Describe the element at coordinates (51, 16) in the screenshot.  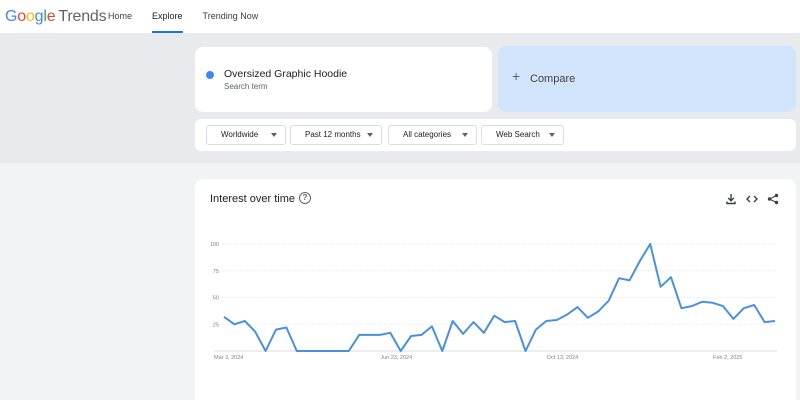
I see `logo-letter: e` at that location.